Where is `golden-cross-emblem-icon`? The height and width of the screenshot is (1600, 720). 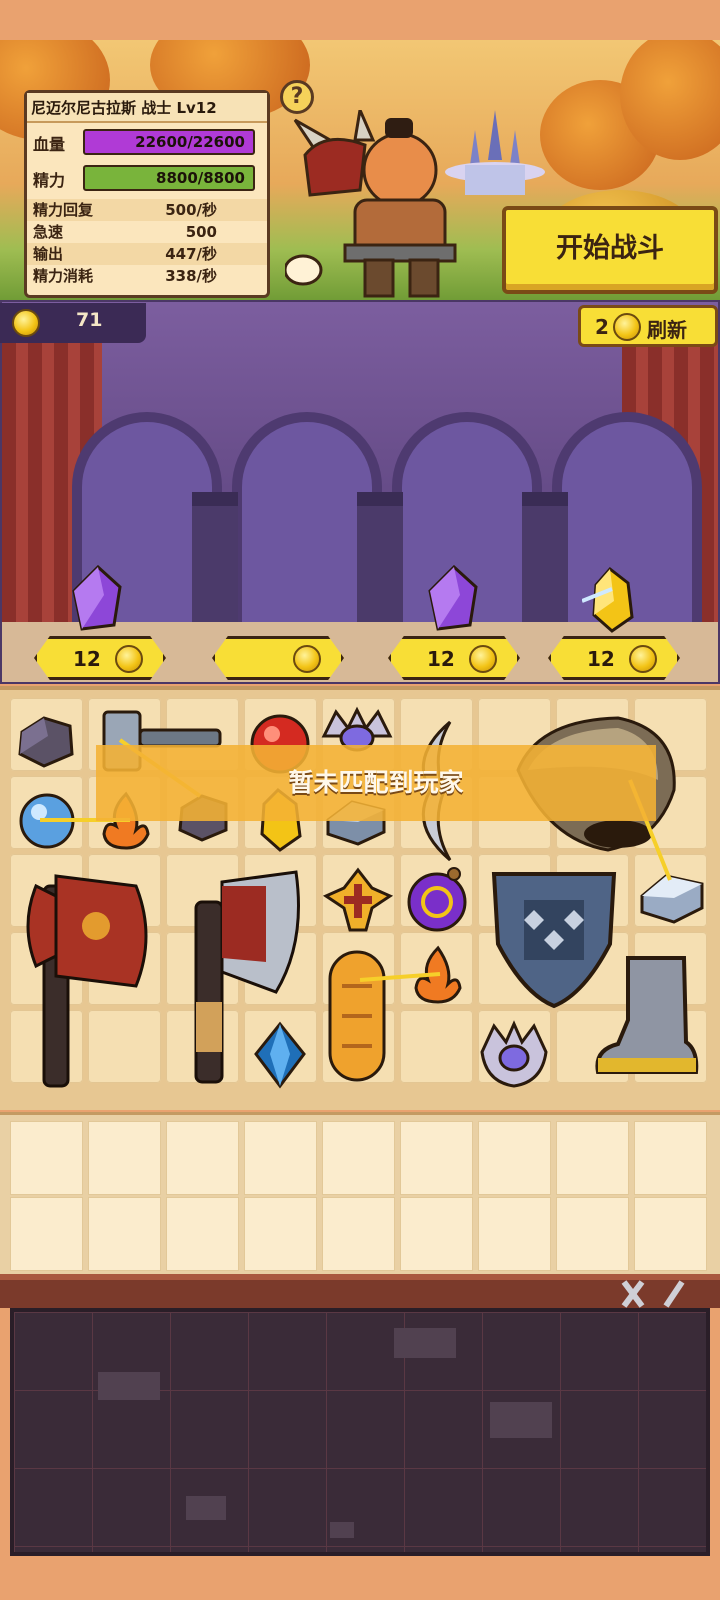 golden-cross-emblem-icon is located at coordinates (358, 901).